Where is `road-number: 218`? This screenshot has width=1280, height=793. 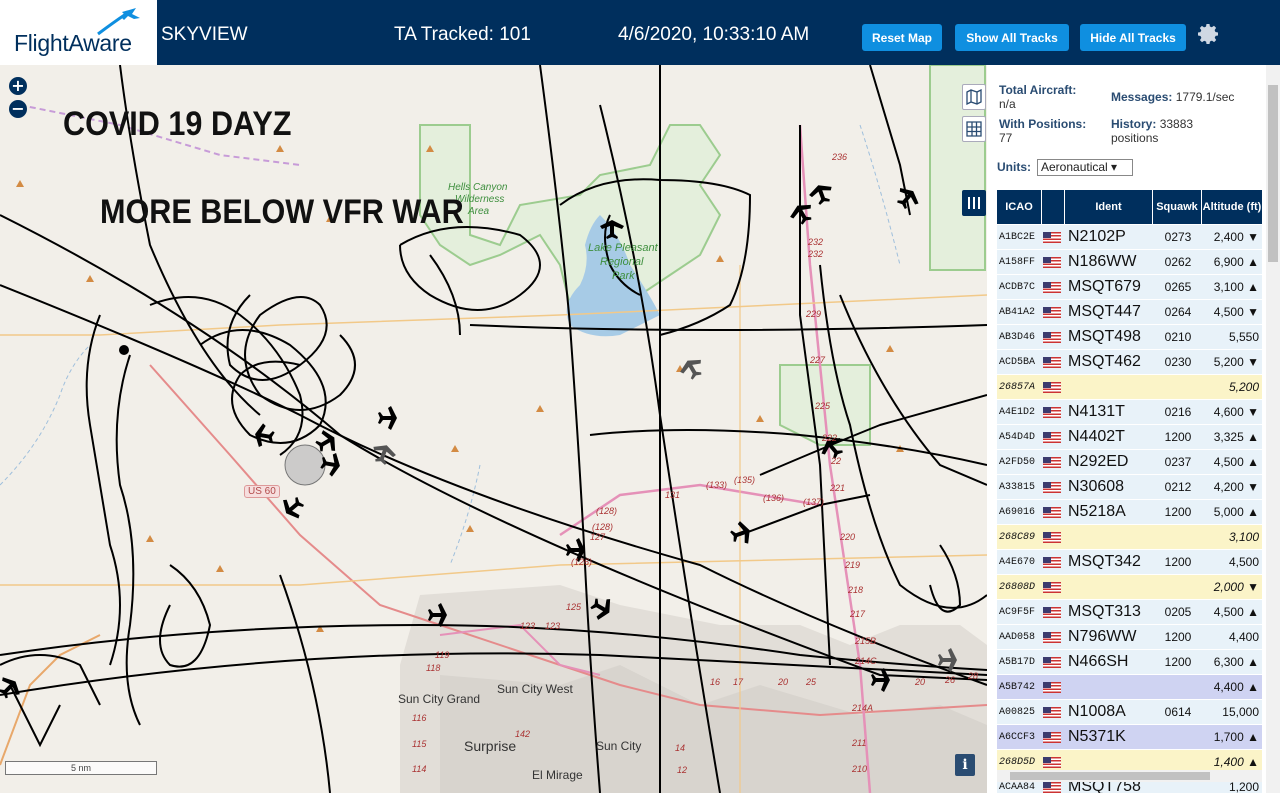 road-number: 218 is located at coordinates (856, 590).